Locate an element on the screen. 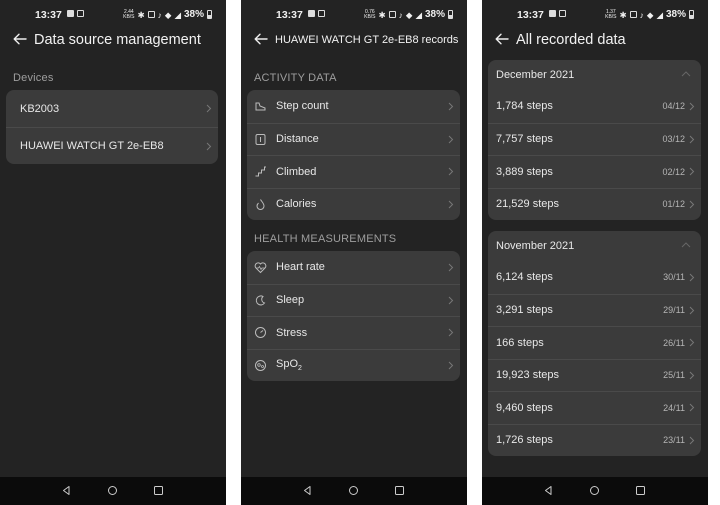 The height and width of the screenshot is (505, 720). record-date: 02/12 is located at coordinates (673, 171).